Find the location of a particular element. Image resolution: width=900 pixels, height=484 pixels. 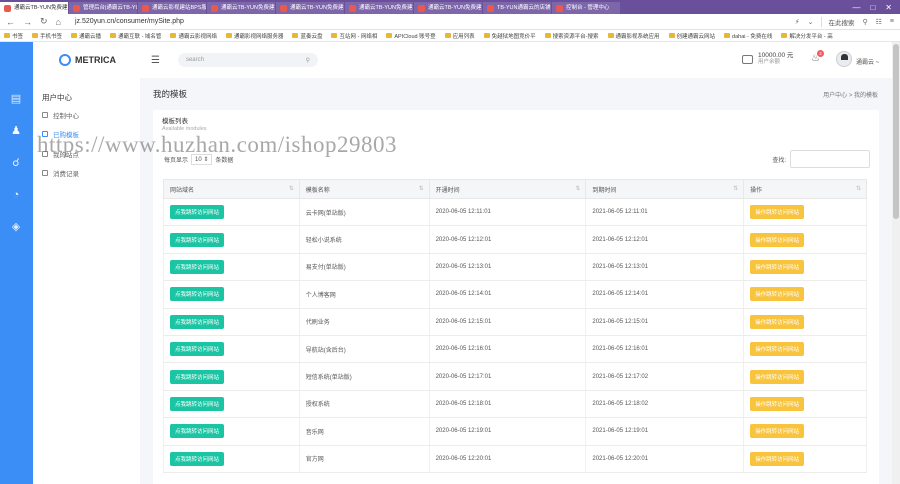

extensions-icon: ☷ is located at coordinates (879, 22).